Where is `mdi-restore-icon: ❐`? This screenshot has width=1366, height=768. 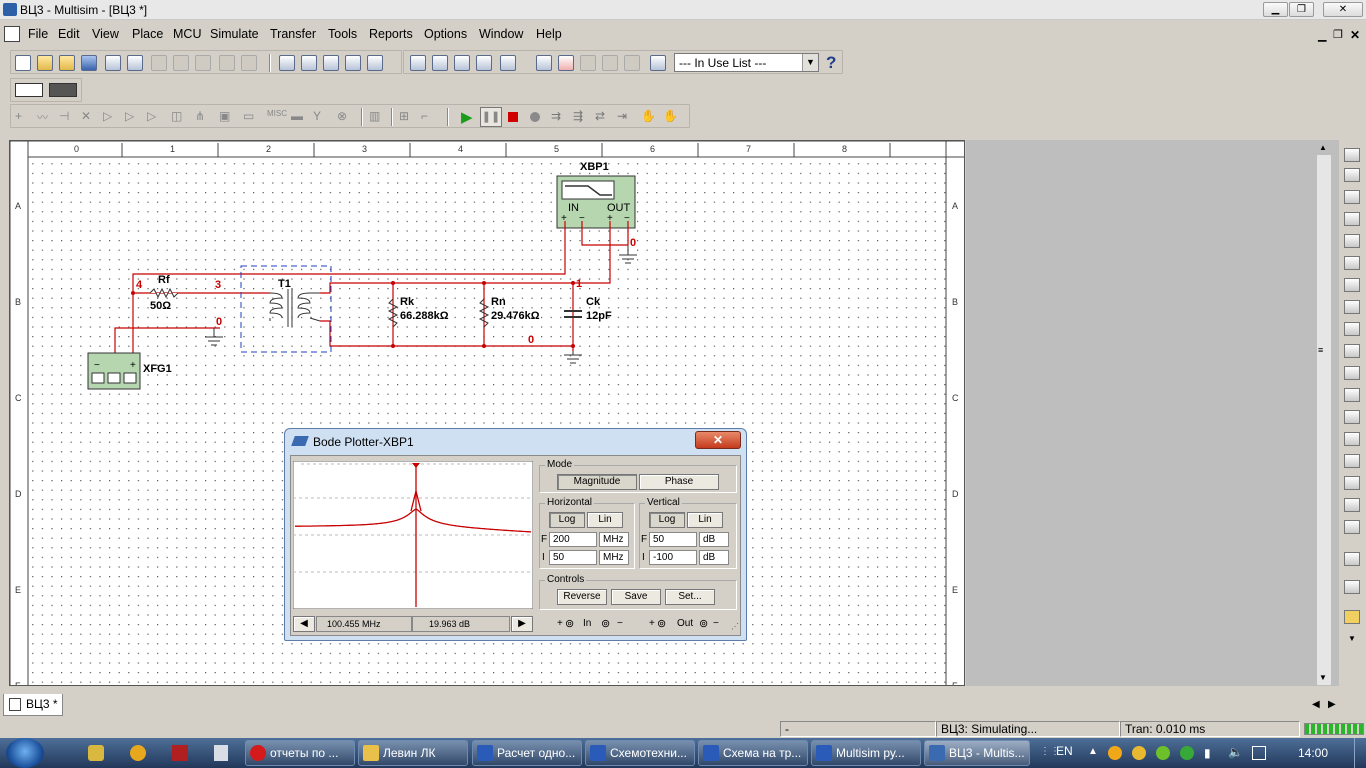
mdi-restore-icon: ❐ is located at coordinates (1338, 34).